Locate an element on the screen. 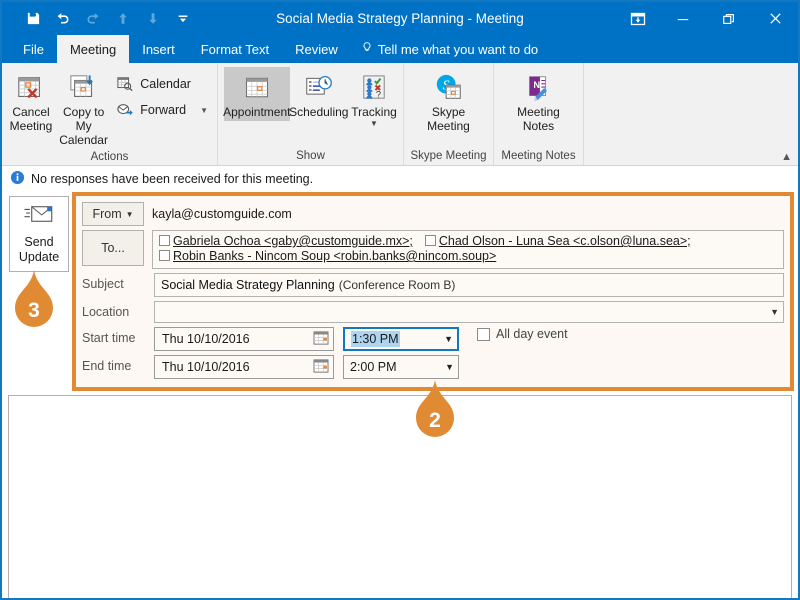 The image size is (800, 600). from-row: From ▼ kayla@customguide.com is located at coordinates (433, 214).